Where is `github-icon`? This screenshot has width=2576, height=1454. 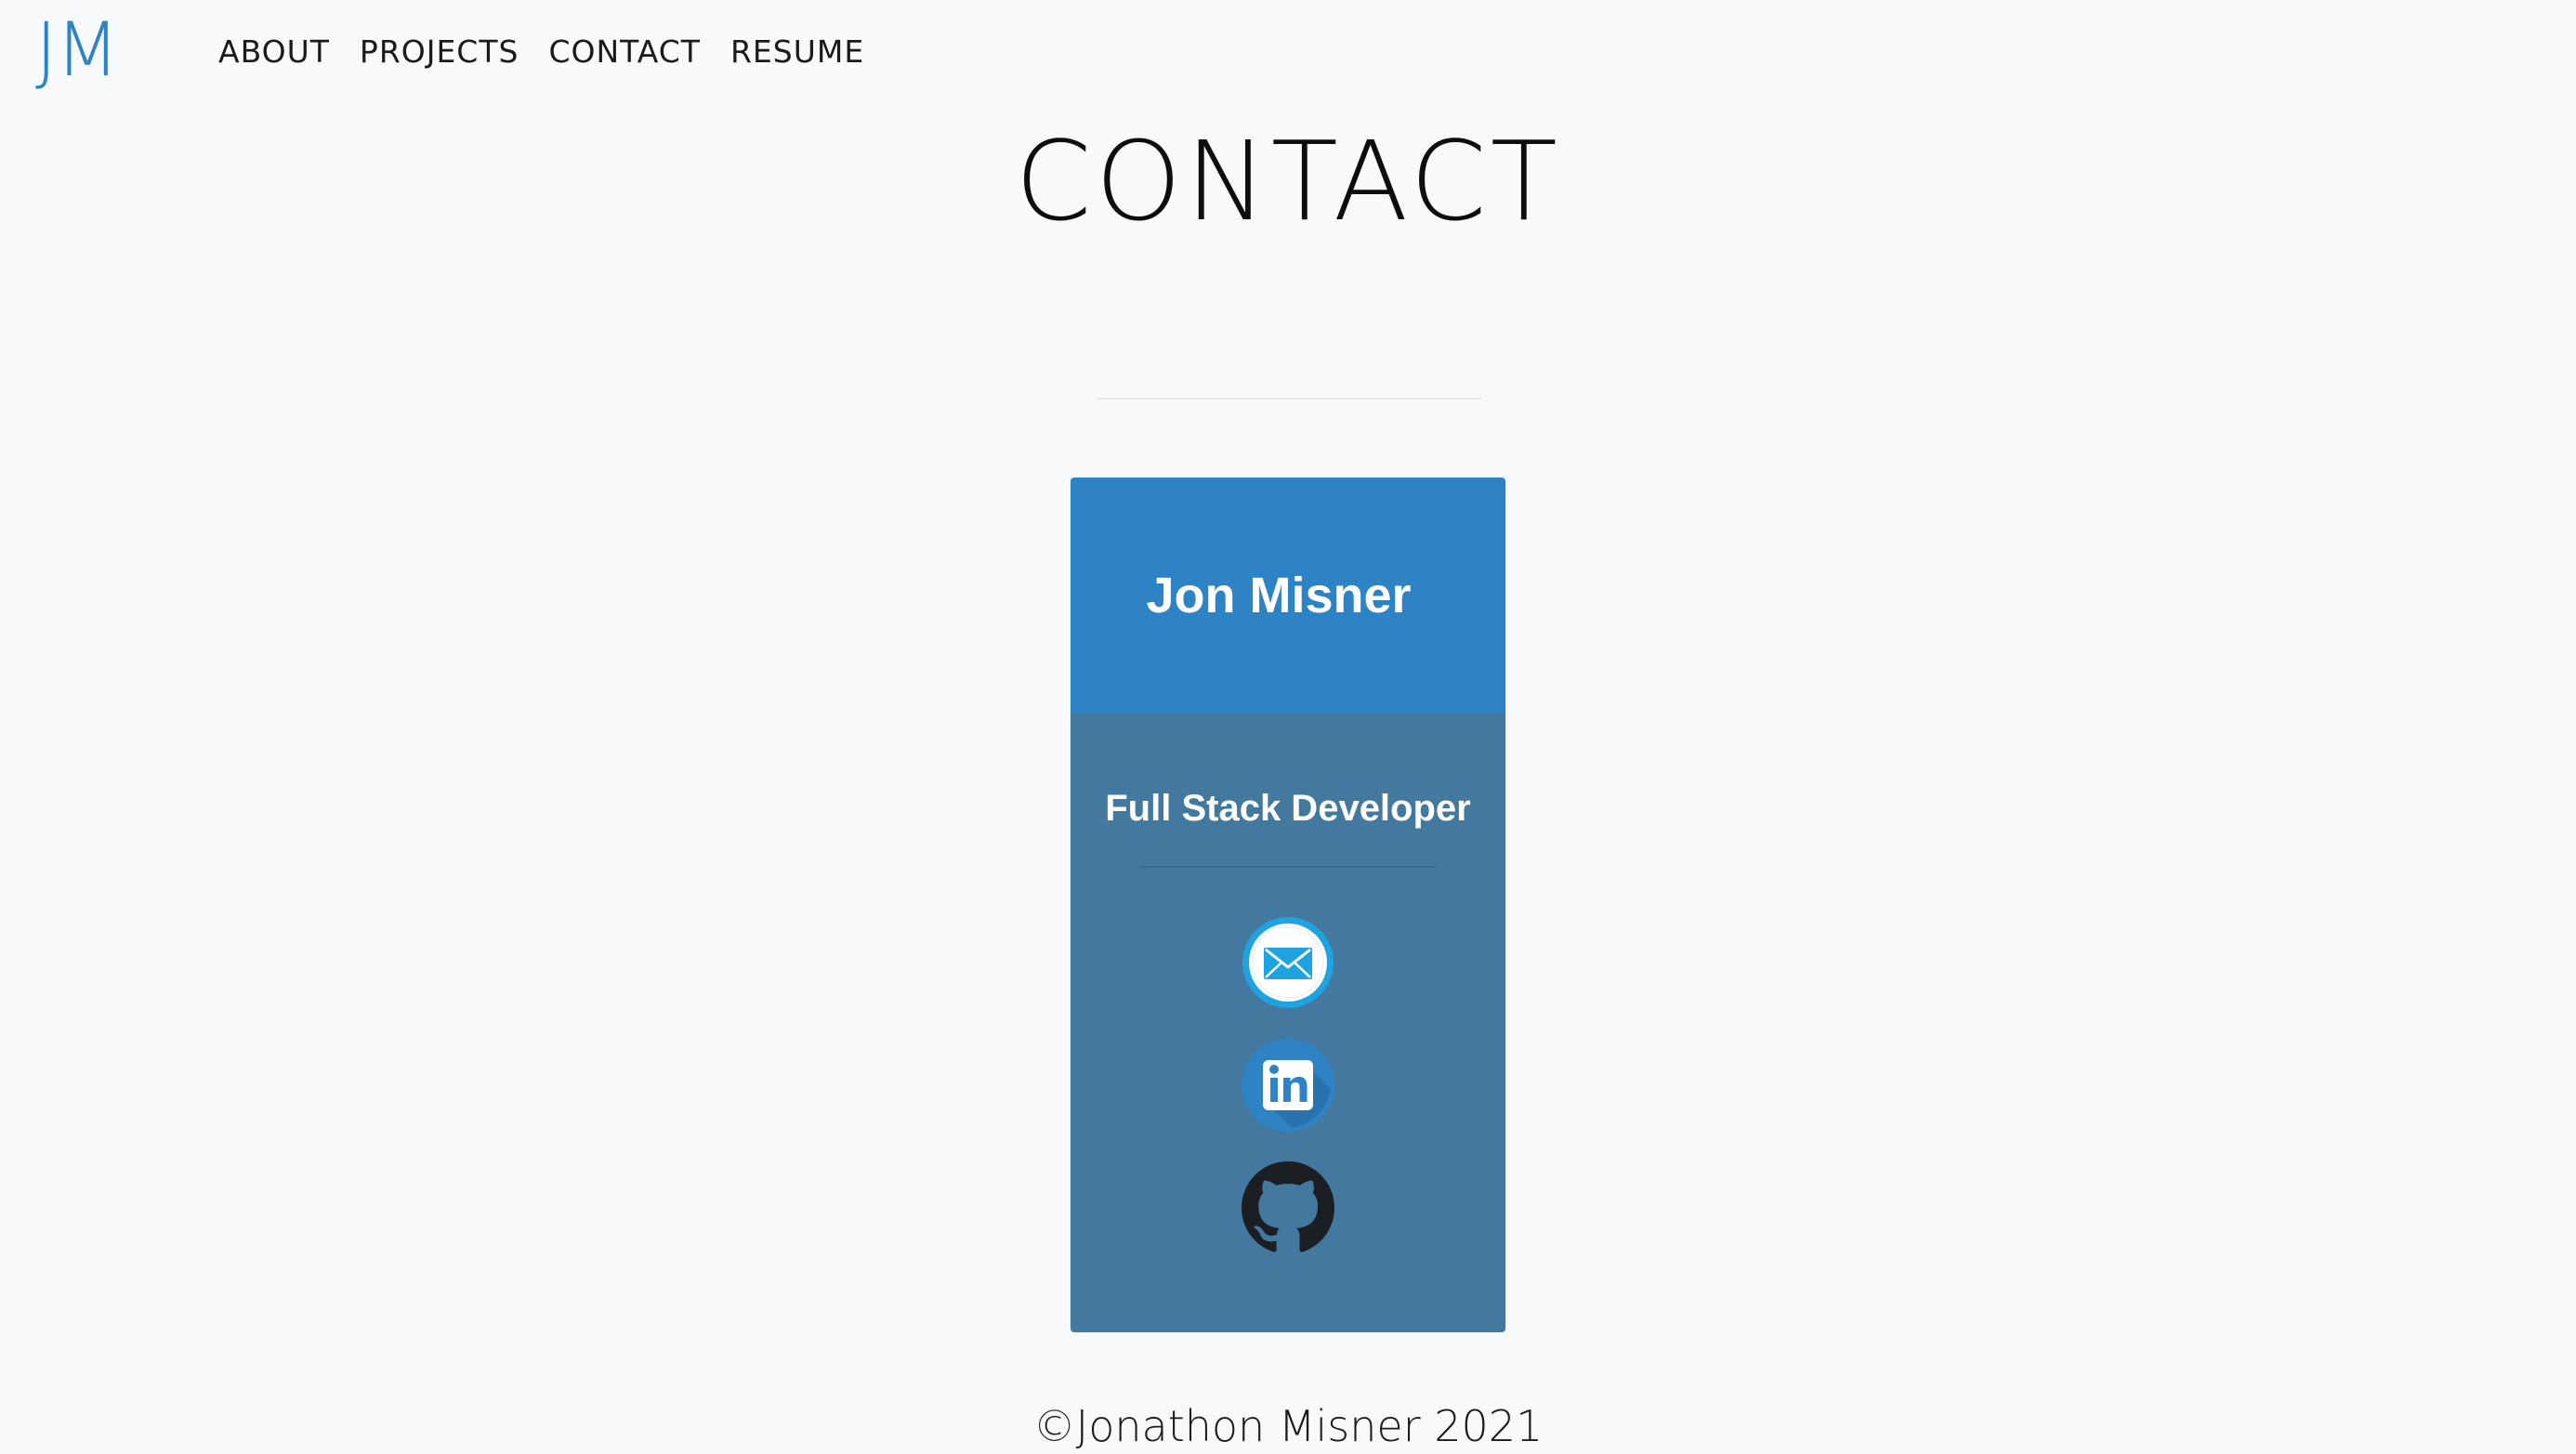
github-icon is located at coordinates (1288, 1207).